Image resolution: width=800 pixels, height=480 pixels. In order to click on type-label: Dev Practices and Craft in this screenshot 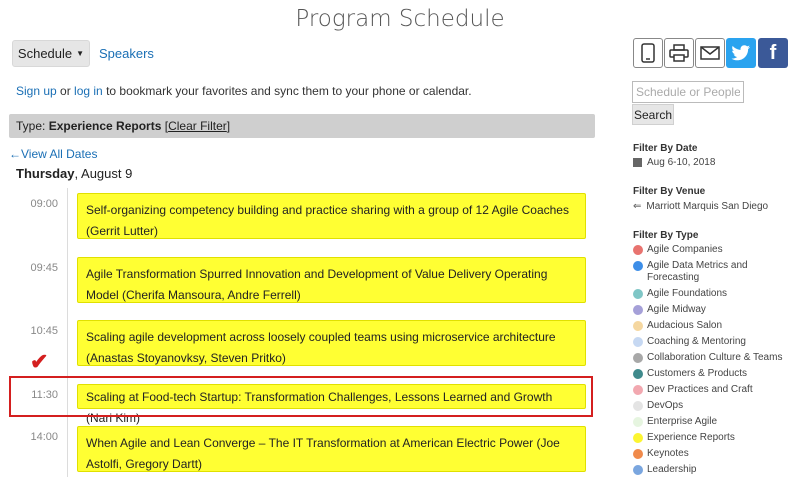, I will do `click(700, 389)`.